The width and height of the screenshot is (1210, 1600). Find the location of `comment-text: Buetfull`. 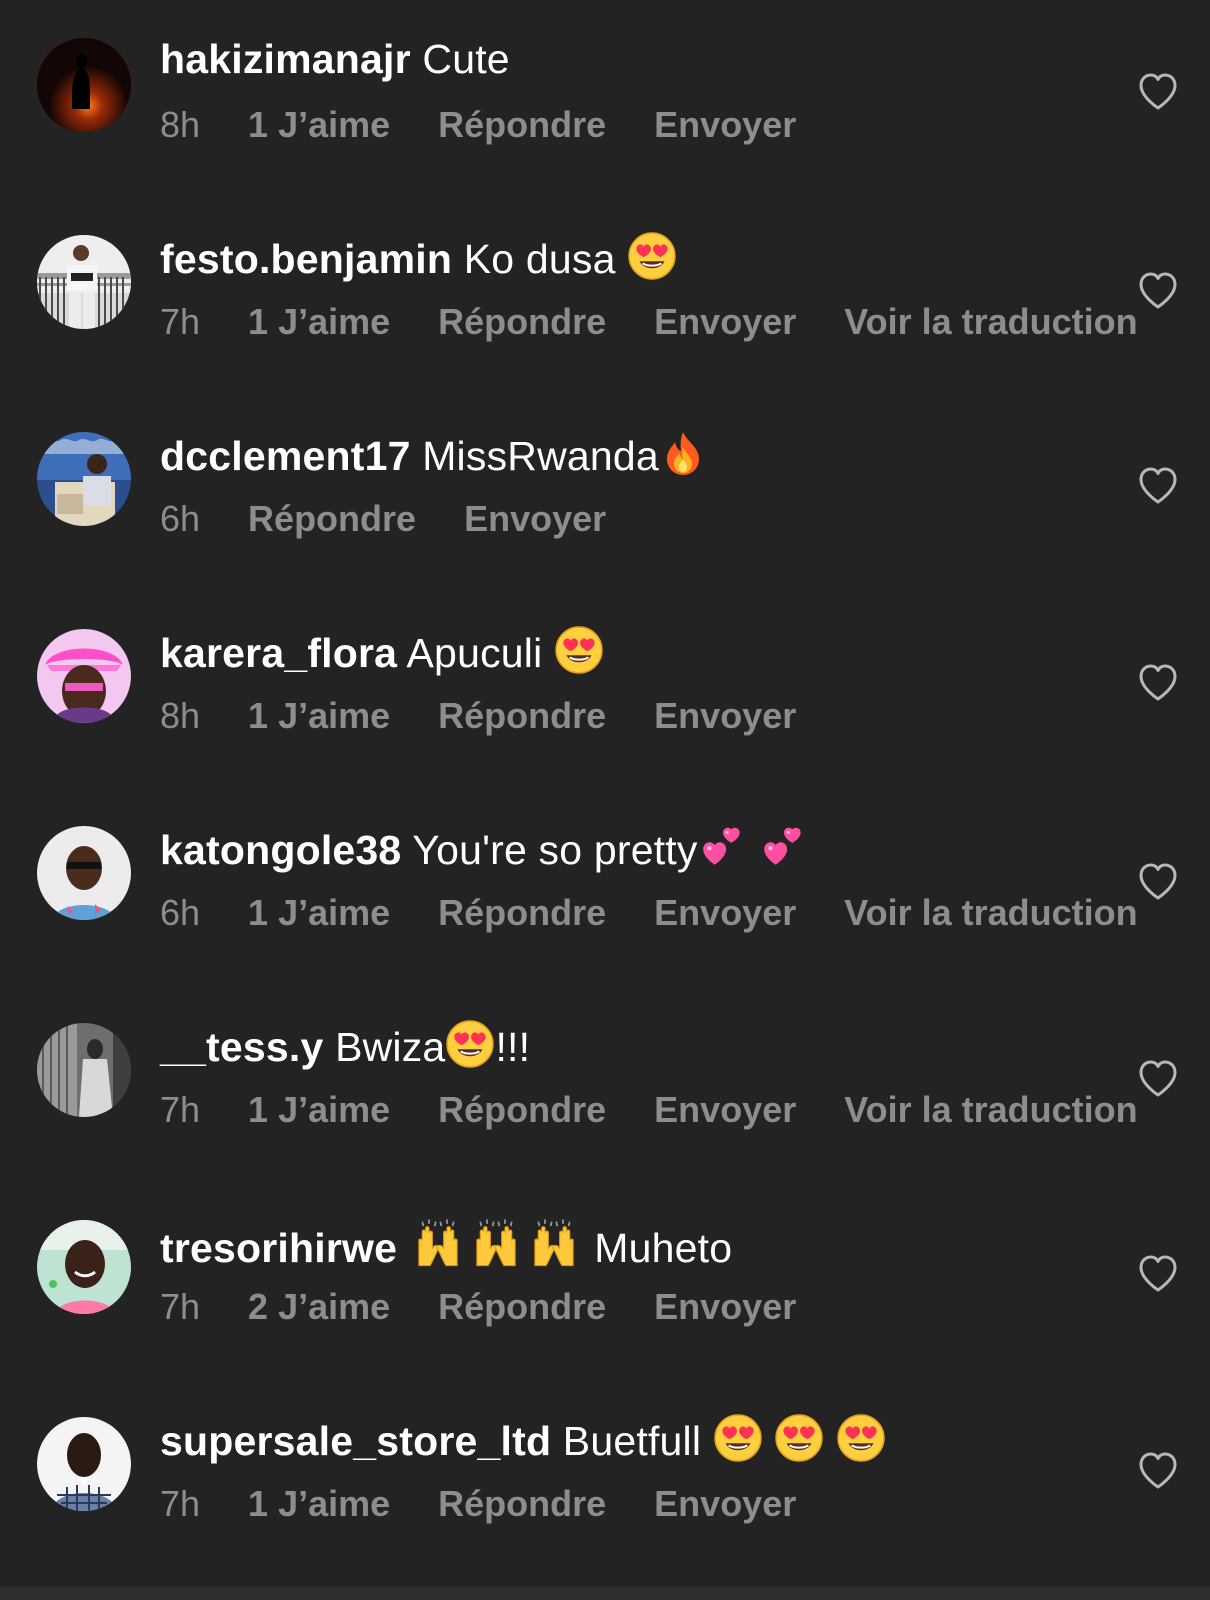

comment-text: Buetfull is located at coordinates (632, 1441).